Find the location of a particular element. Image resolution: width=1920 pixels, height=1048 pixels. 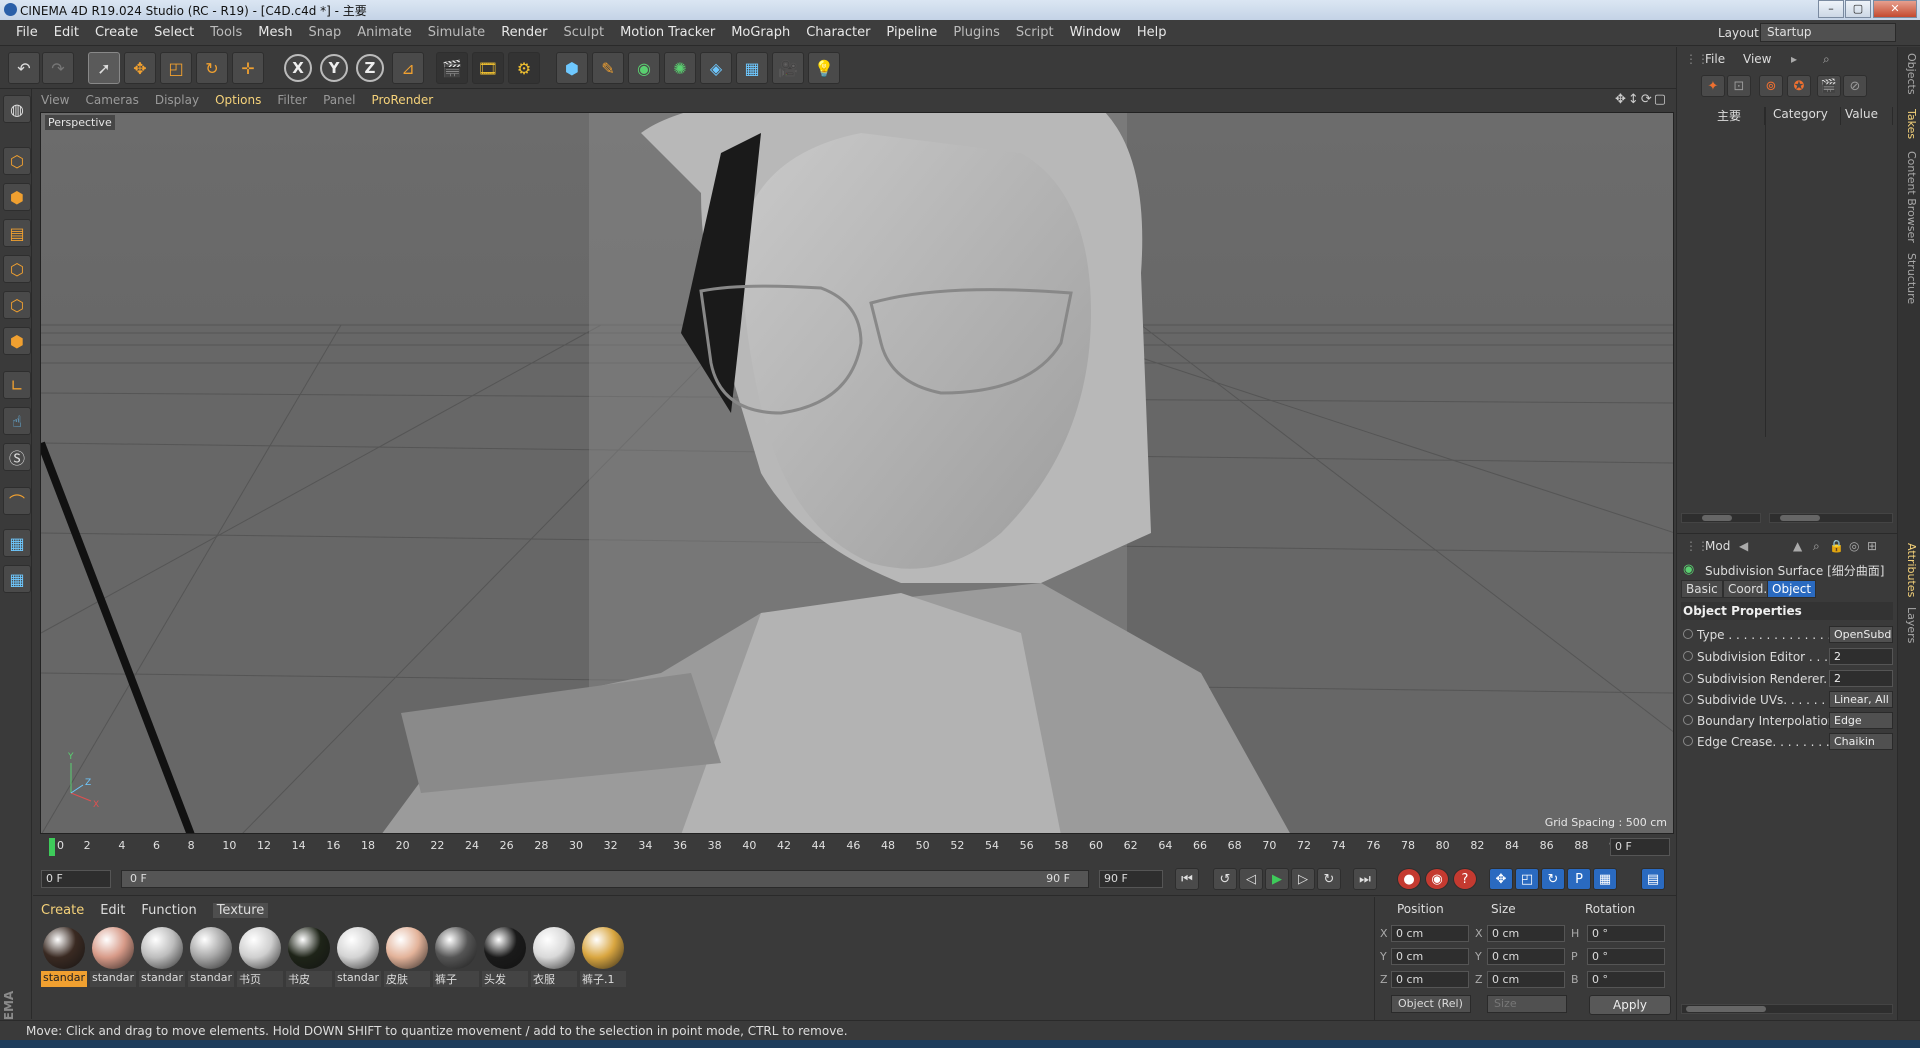

menu-mesh: Mesh is located at coordinates (275, 32).